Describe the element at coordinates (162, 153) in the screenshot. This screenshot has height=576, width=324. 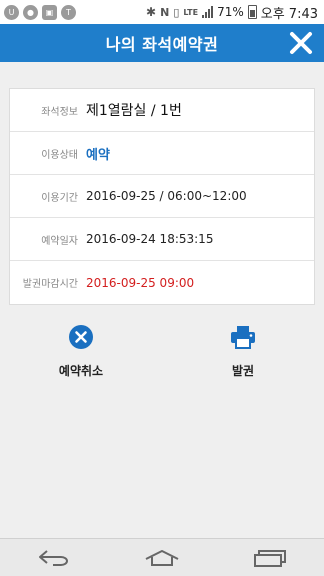
I see `detail-row-status: 이용상태 예약` at that location.